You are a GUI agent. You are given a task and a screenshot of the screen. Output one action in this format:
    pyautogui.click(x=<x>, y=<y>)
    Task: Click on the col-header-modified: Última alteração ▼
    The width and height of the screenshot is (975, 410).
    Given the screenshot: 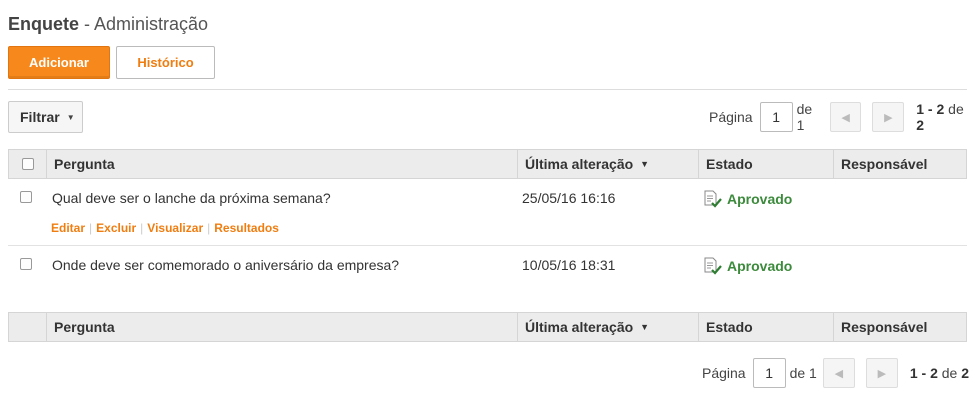 What is the action you would take?
    pyautogui.click(x=607, y=164)
    